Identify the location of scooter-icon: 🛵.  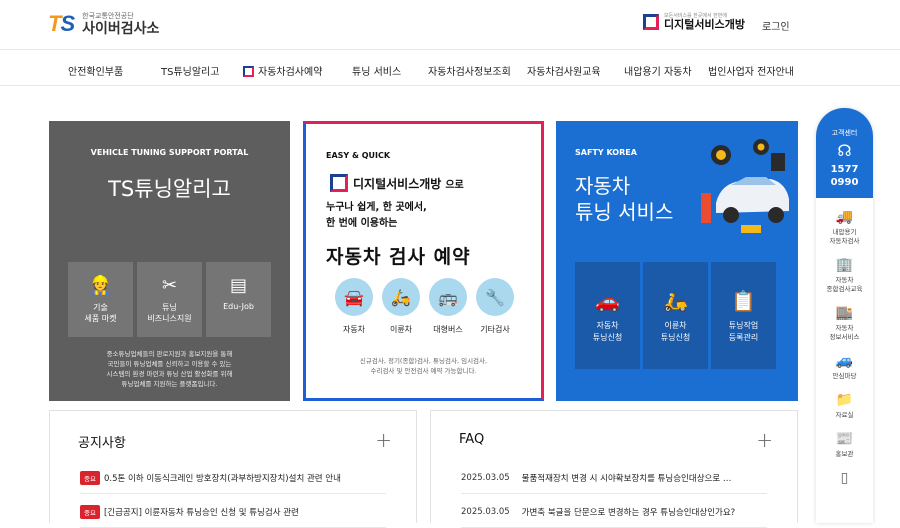
(675, 301).